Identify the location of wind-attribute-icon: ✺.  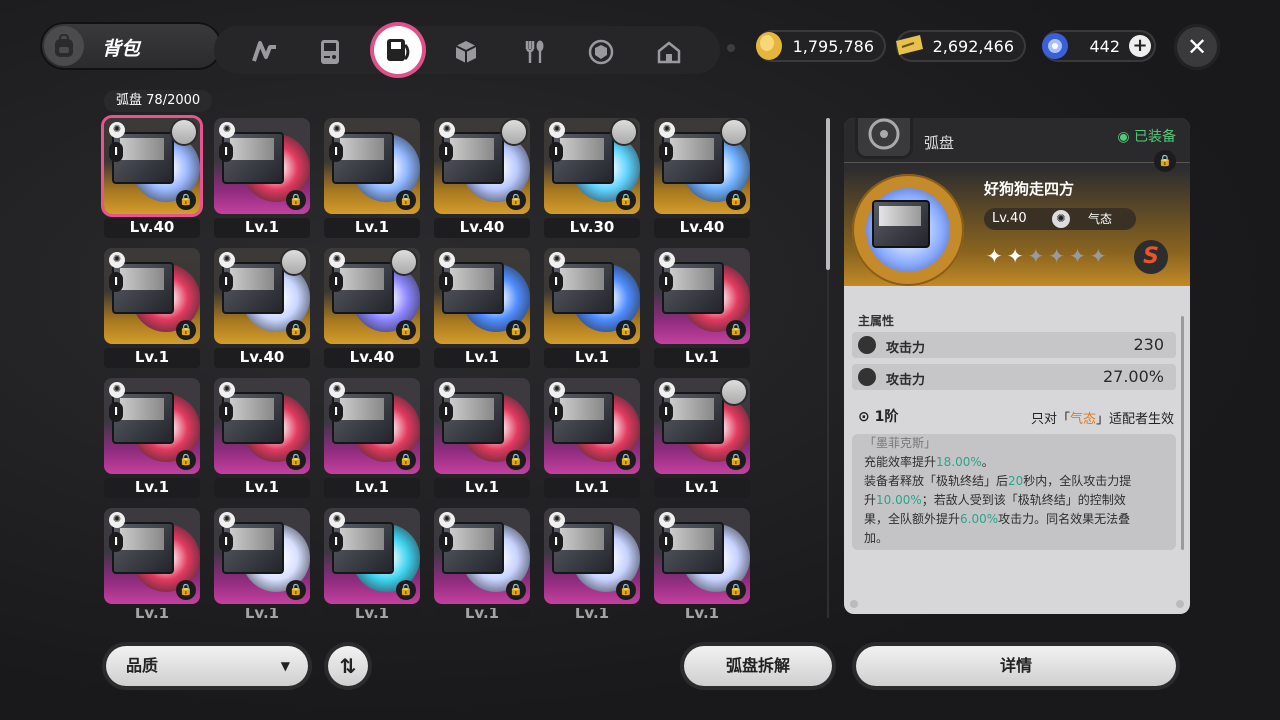
(1061, 219).